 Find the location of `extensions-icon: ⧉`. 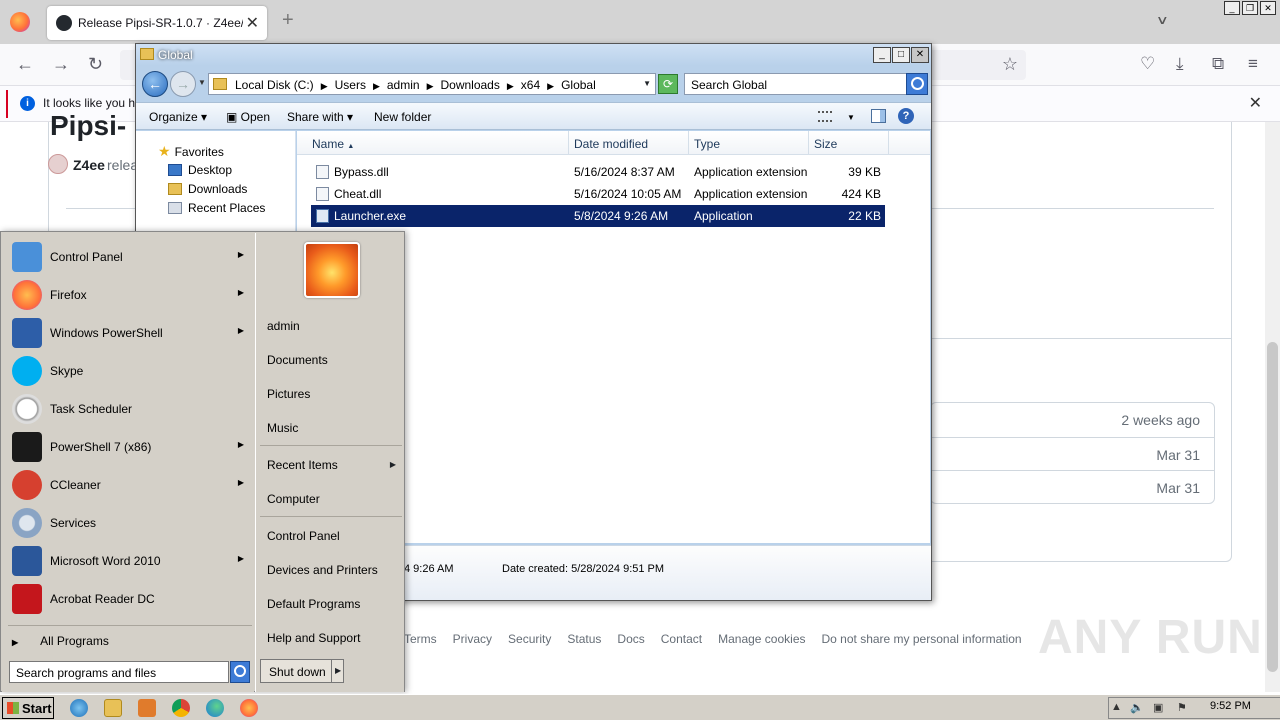

extensions-icon: ⧉ is located at coordinates (1218, 64).